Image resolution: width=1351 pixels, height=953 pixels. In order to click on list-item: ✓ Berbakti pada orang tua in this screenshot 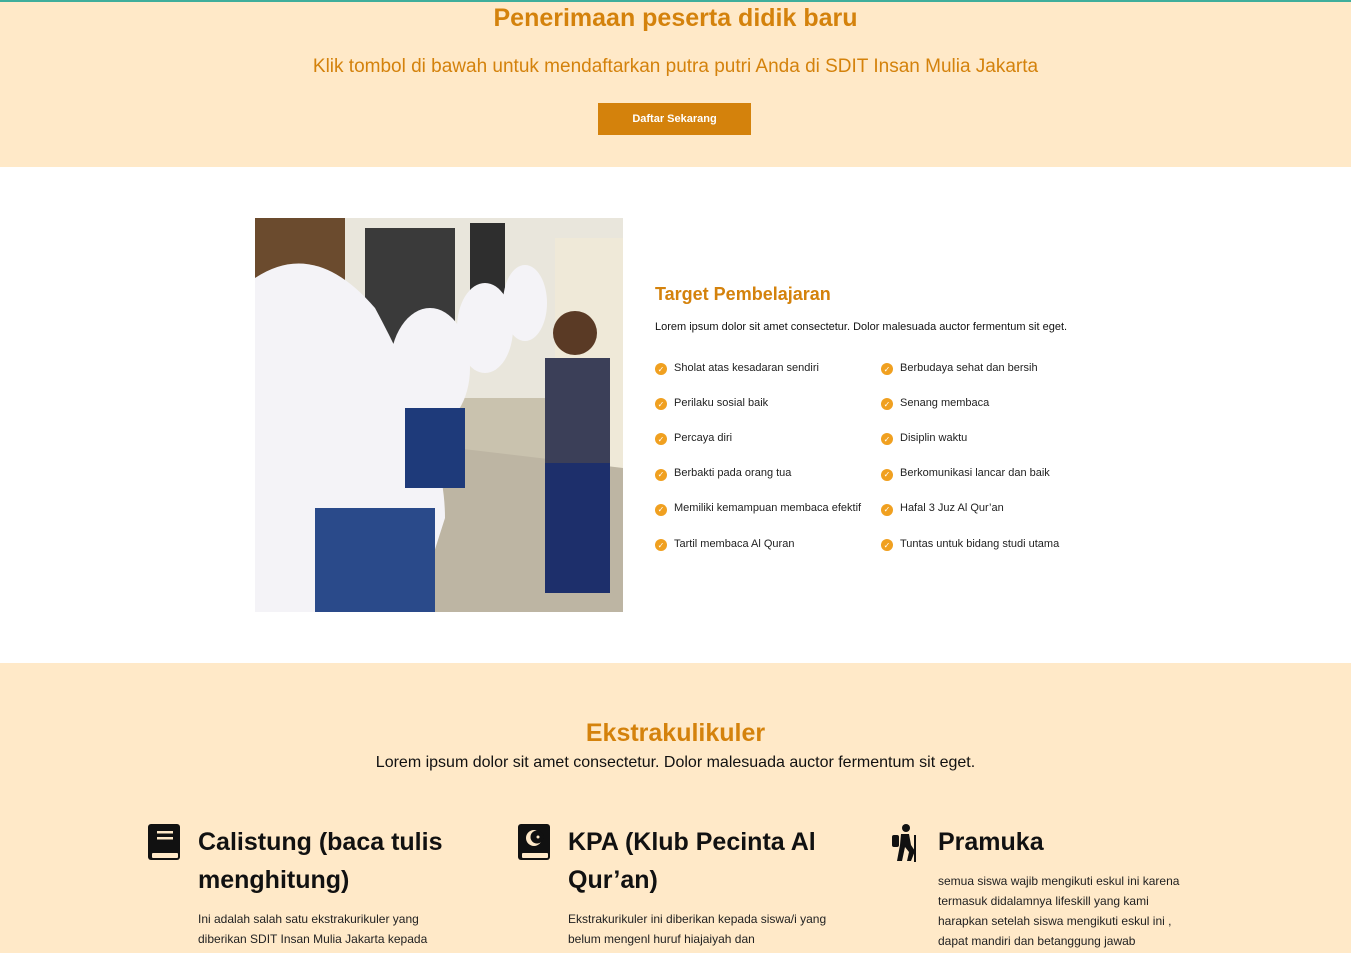, I will do `click(770, 473)`.